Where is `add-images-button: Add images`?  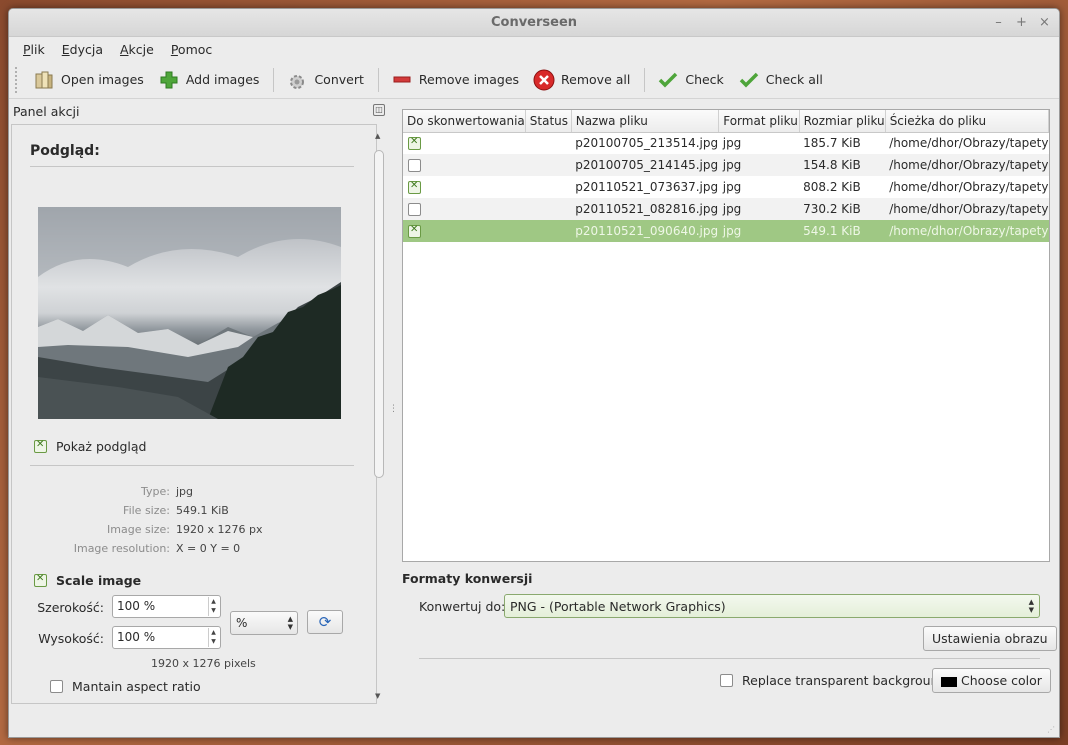
add-images-button: Add images is located at coordinates (209, 80).